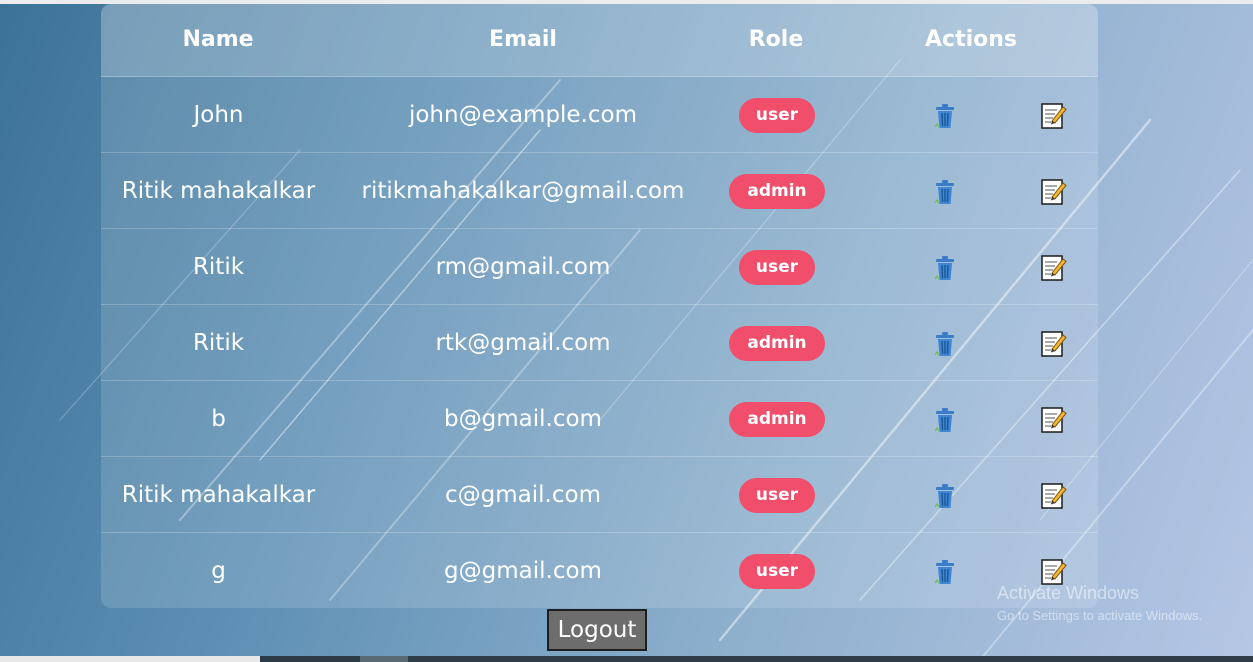 The image size is (1253, 662). I want to click on table-row: g g@gmail.com user, so click(599, 570).